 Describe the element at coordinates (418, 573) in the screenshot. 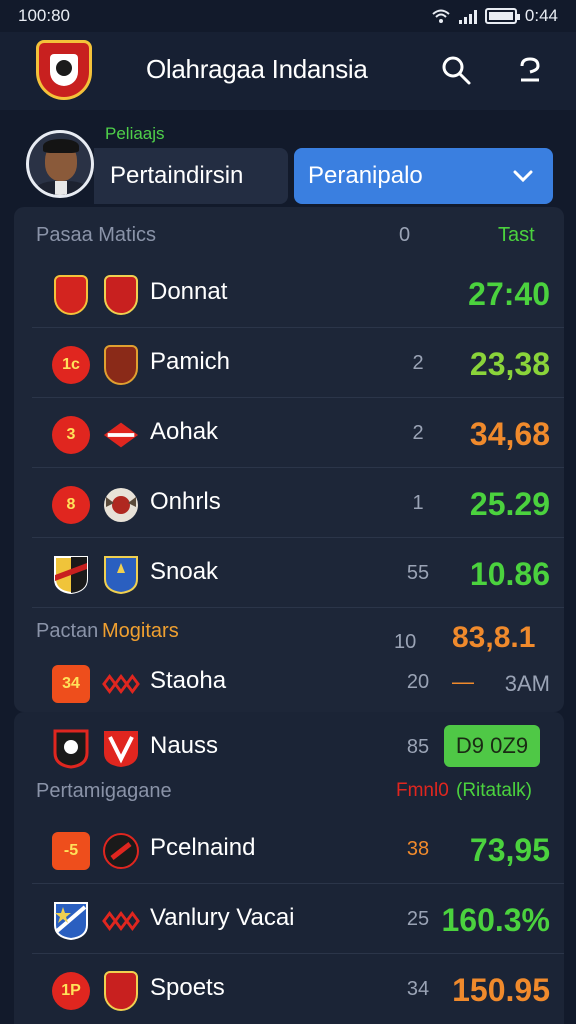

I see `match-count: 55` at that location.